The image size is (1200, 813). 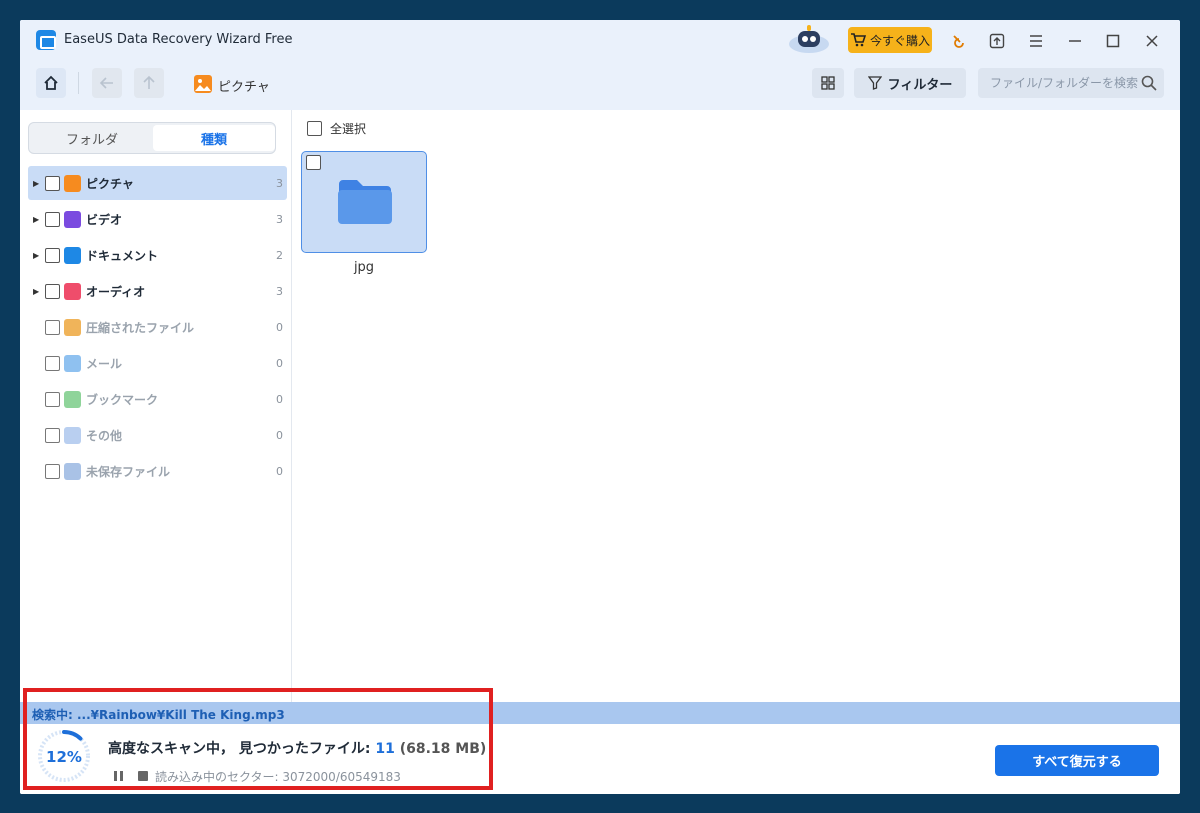 I want to click on search-box, so click(x=1071, y=83).